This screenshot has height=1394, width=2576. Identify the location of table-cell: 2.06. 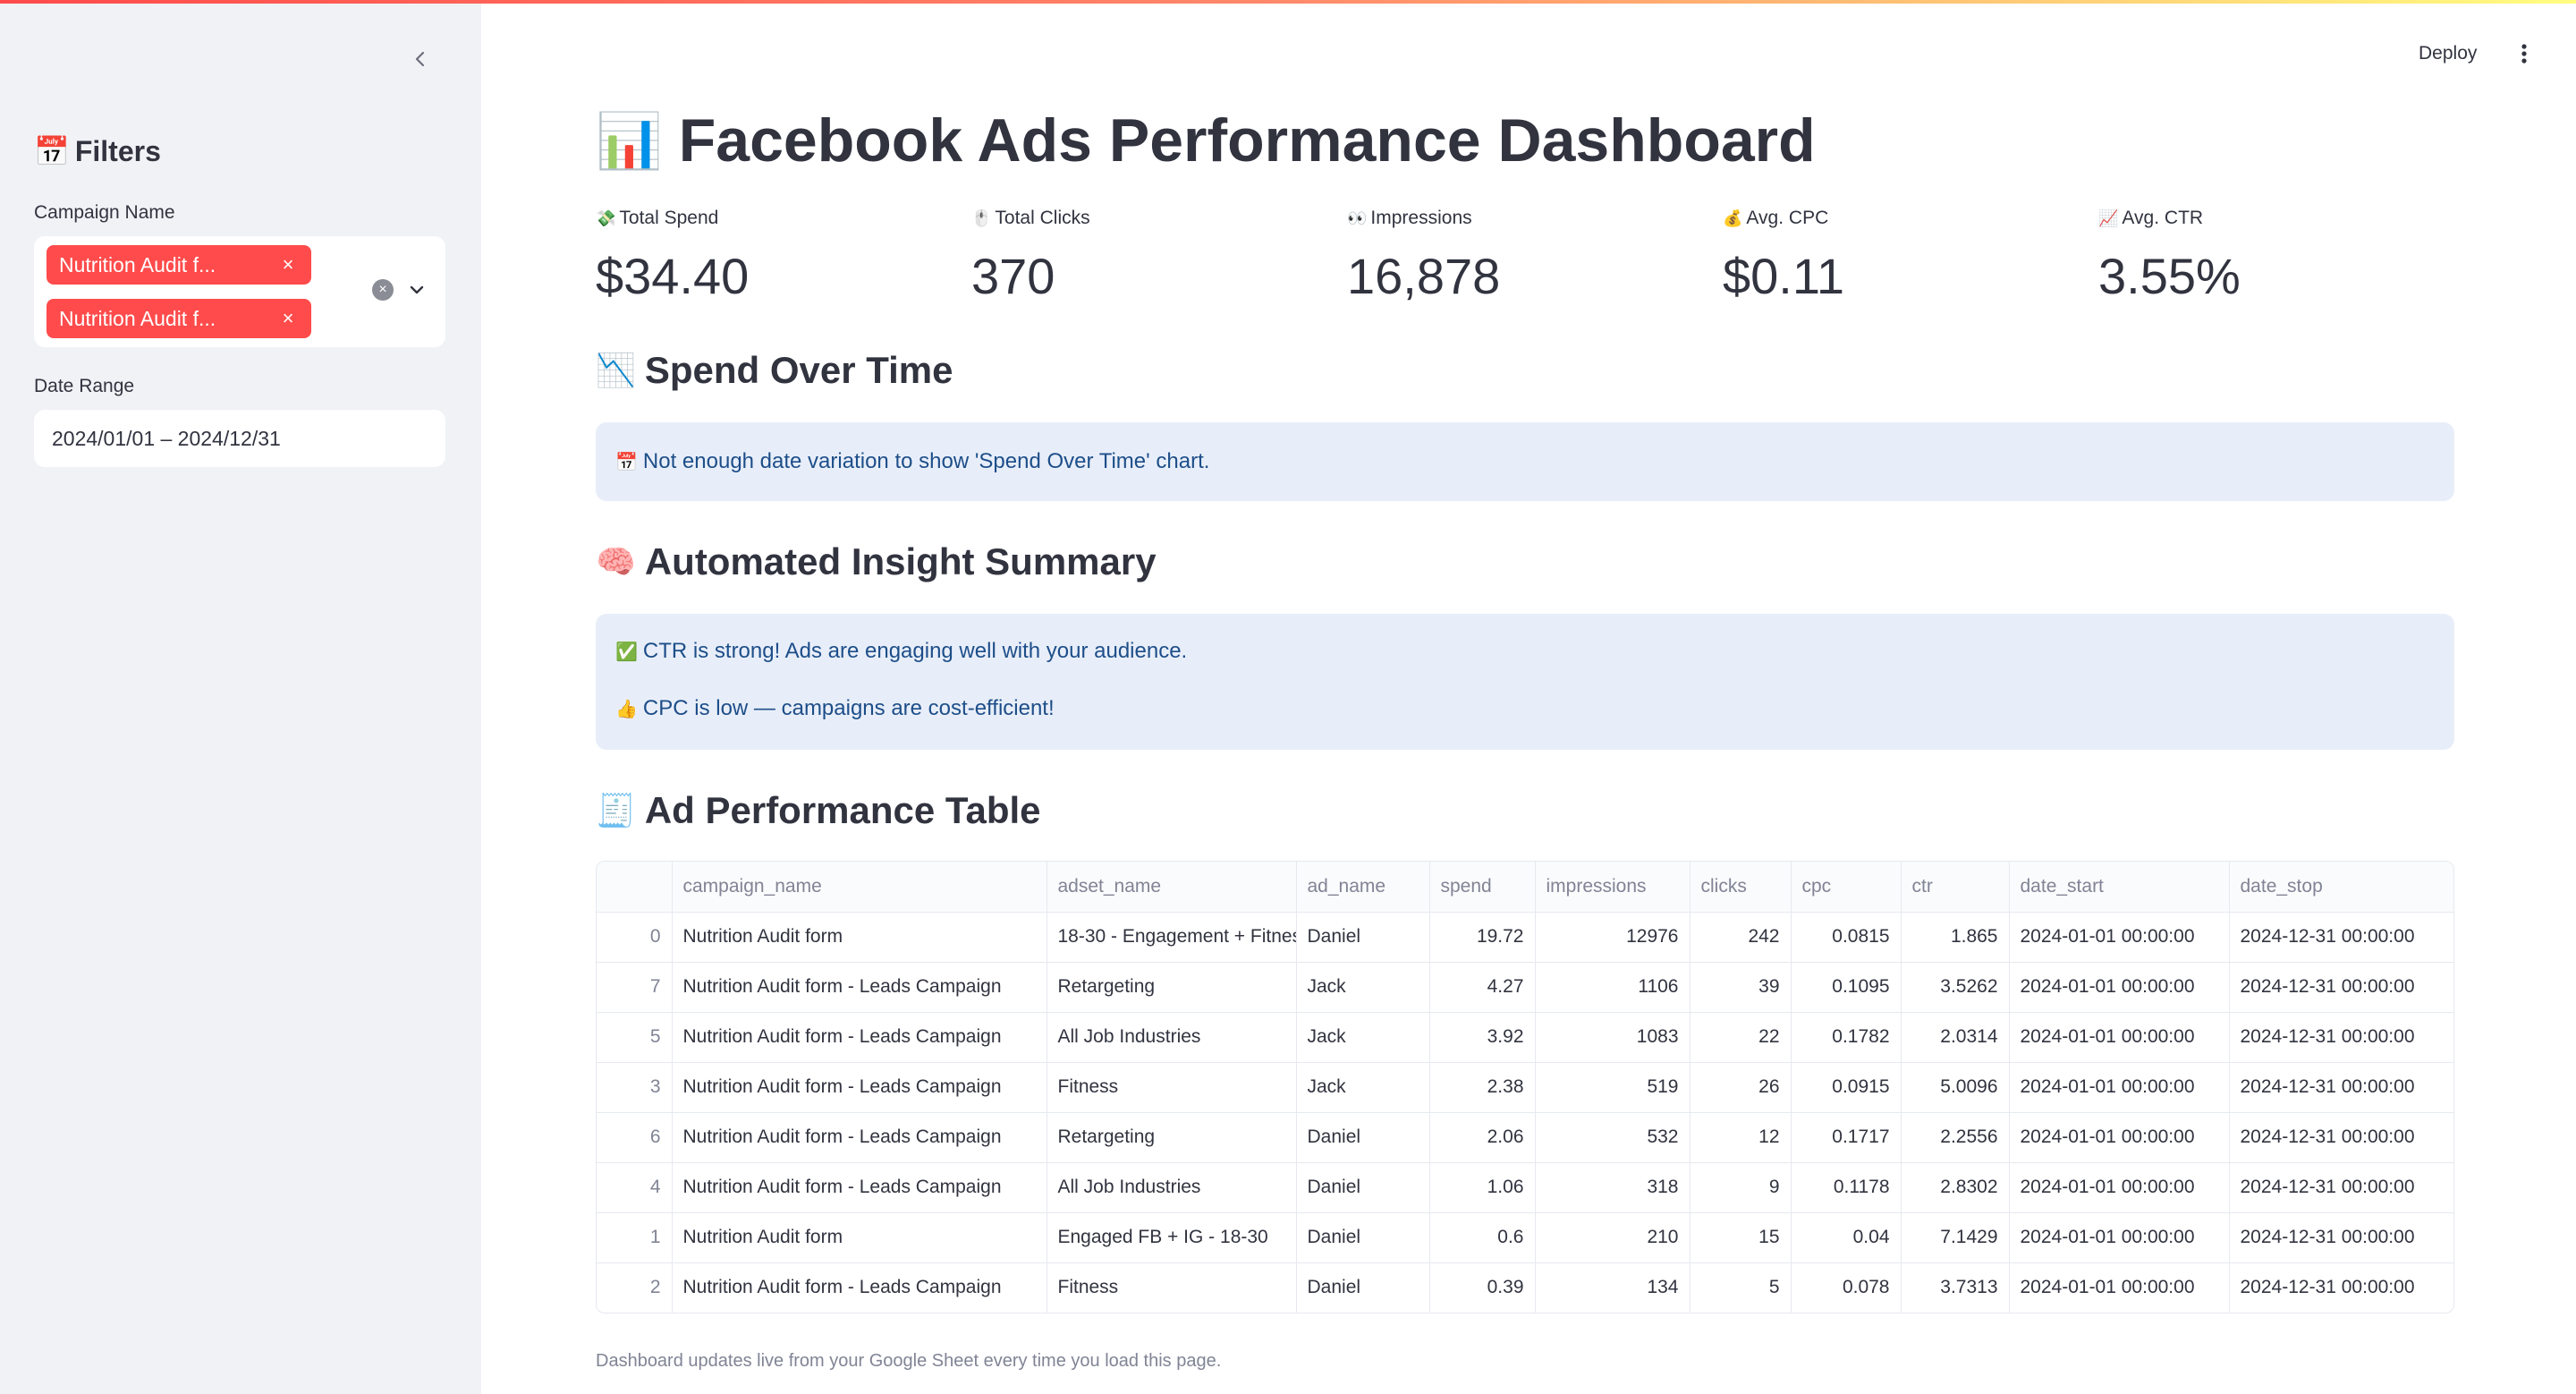
(1482, 1137).